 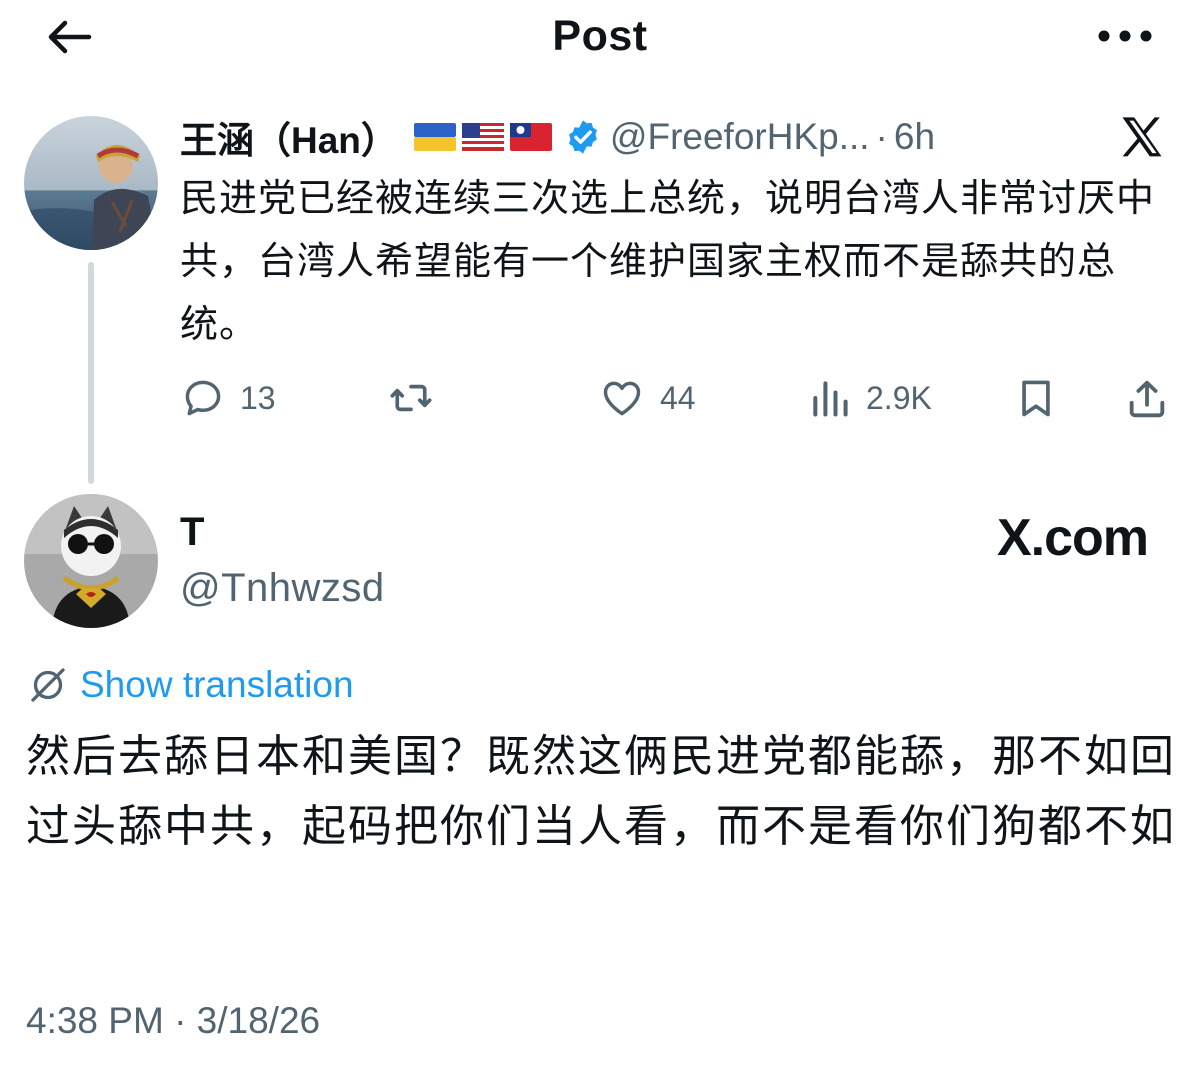 I want to click on more-horizontal-icon, so click(x=1125, y=36).